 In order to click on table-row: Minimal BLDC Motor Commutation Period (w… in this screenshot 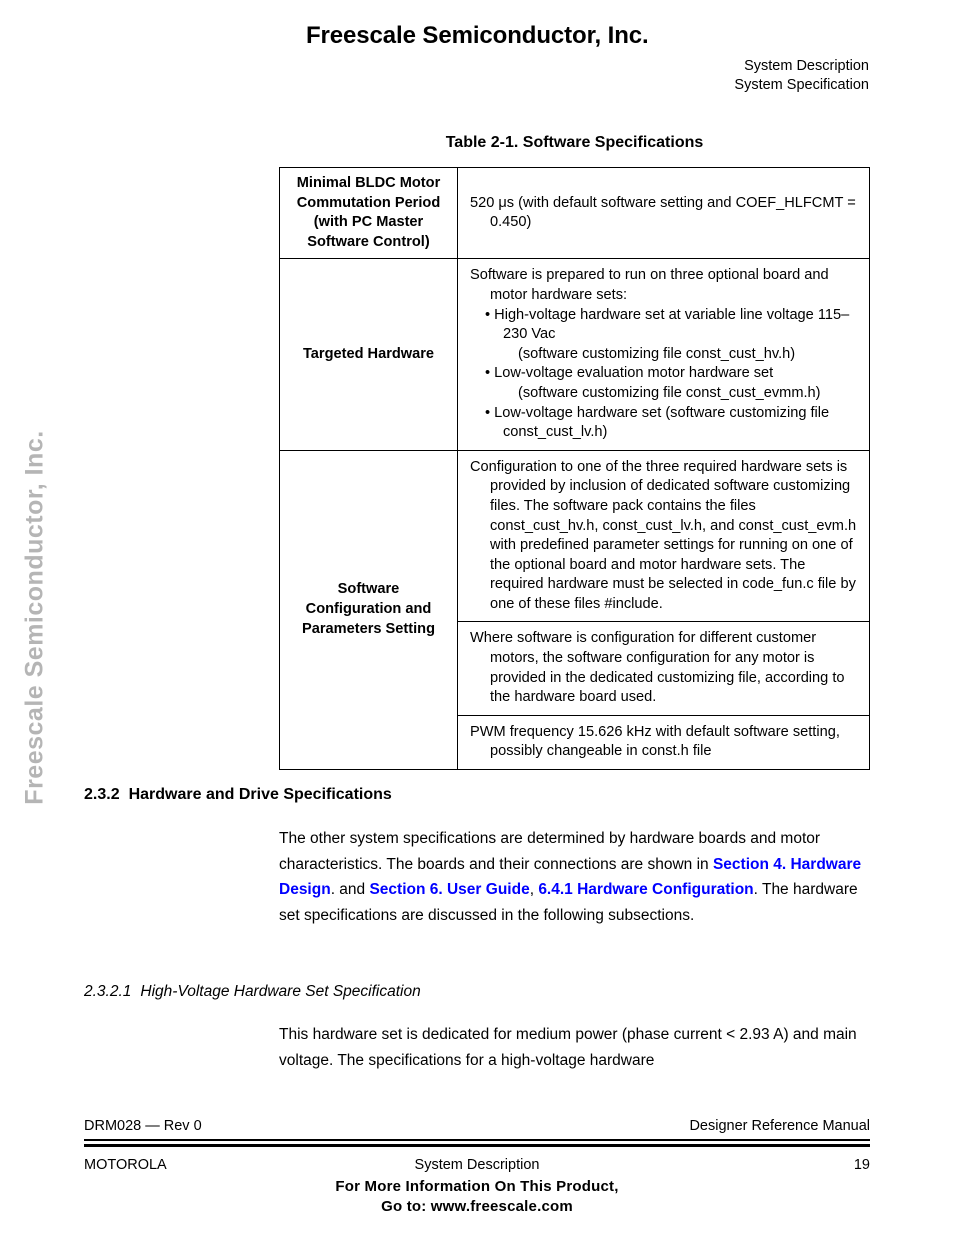, I will do `click(574, 213)`.